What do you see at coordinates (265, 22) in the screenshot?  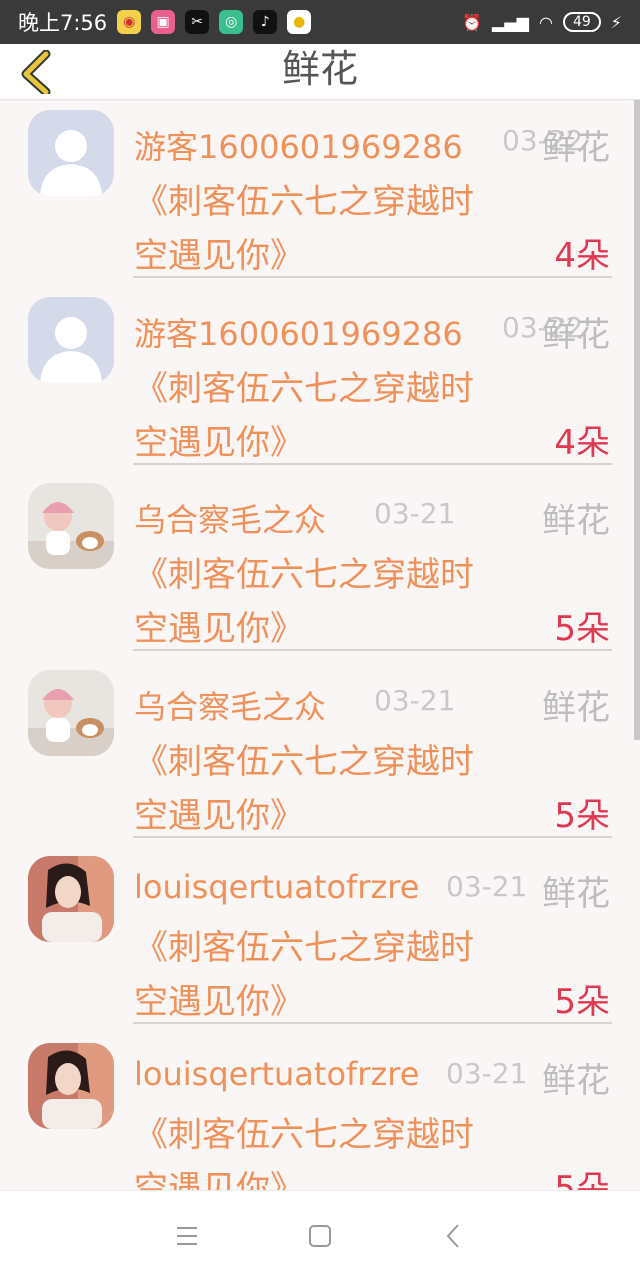 I see `tiktok-icon: ♪` at bounding box center [265, 22].